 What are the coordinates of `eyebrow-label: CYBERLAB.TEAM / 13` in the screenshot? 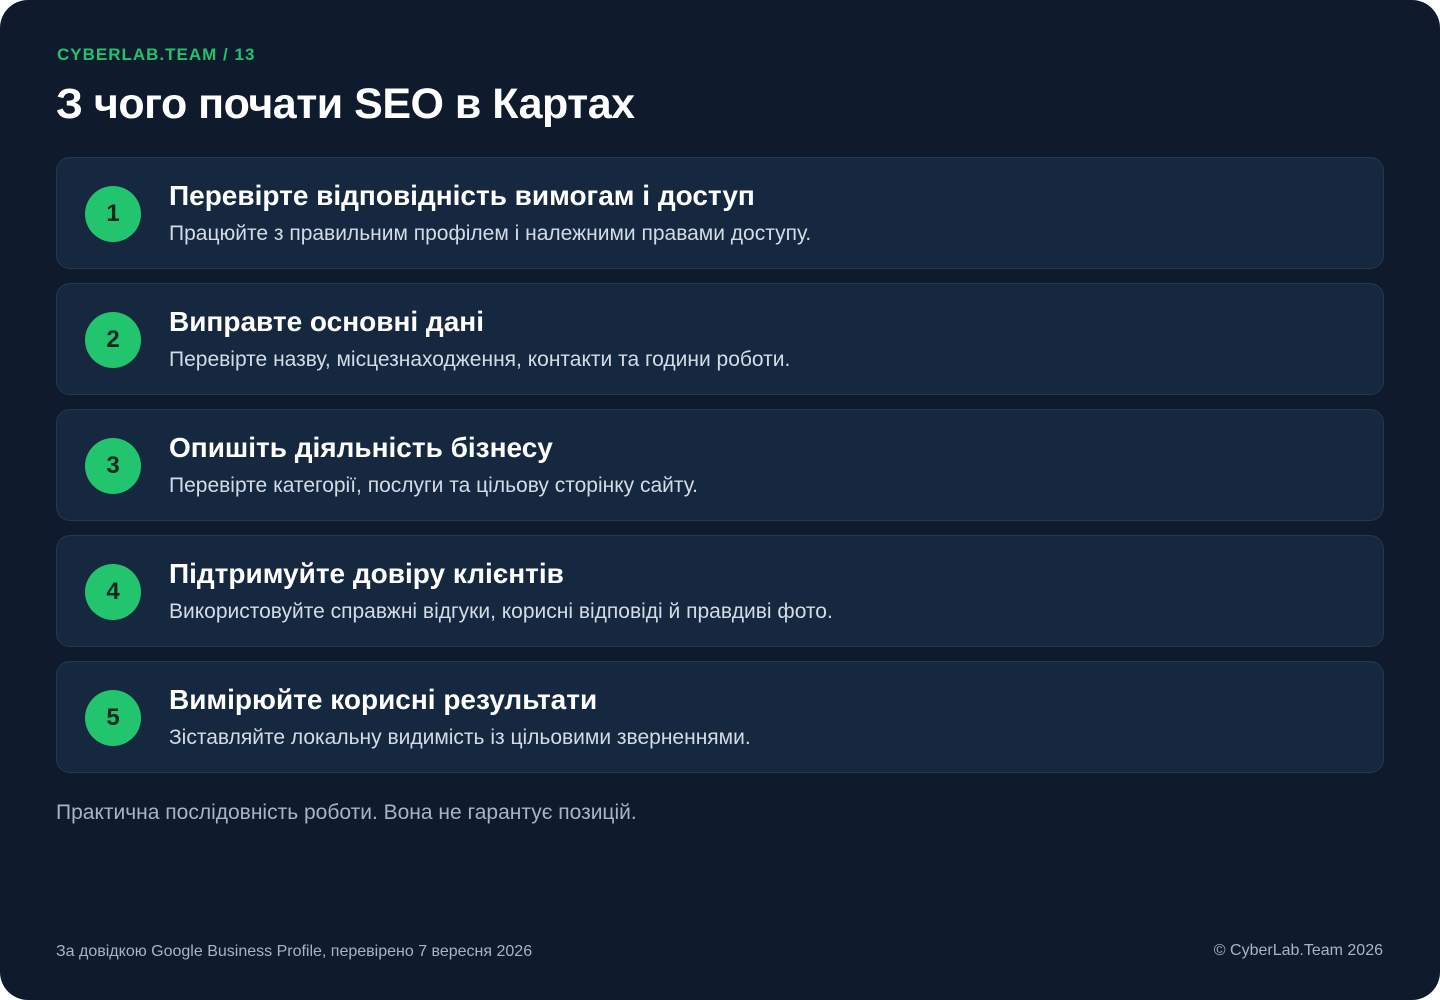 It's located at (156, 54).